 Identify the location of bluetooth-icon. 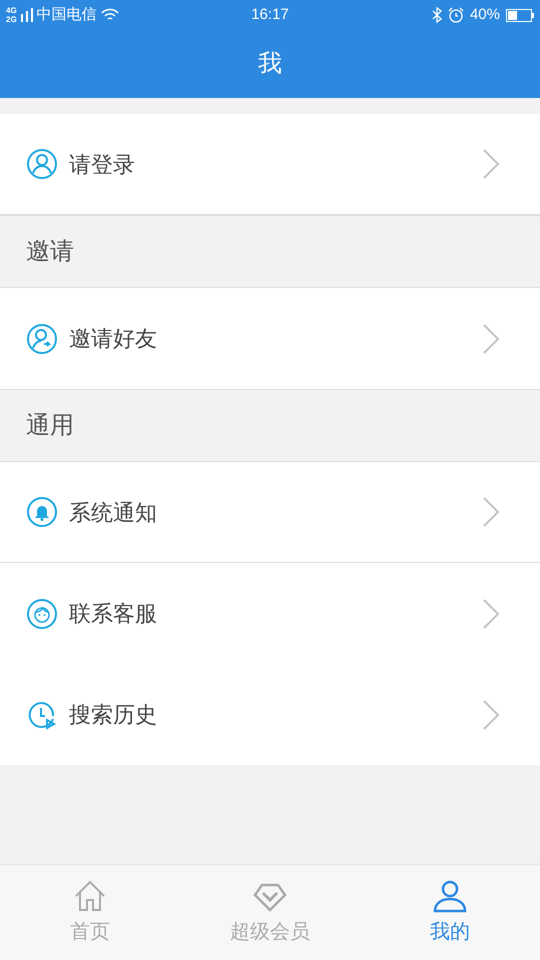
(437, 15).